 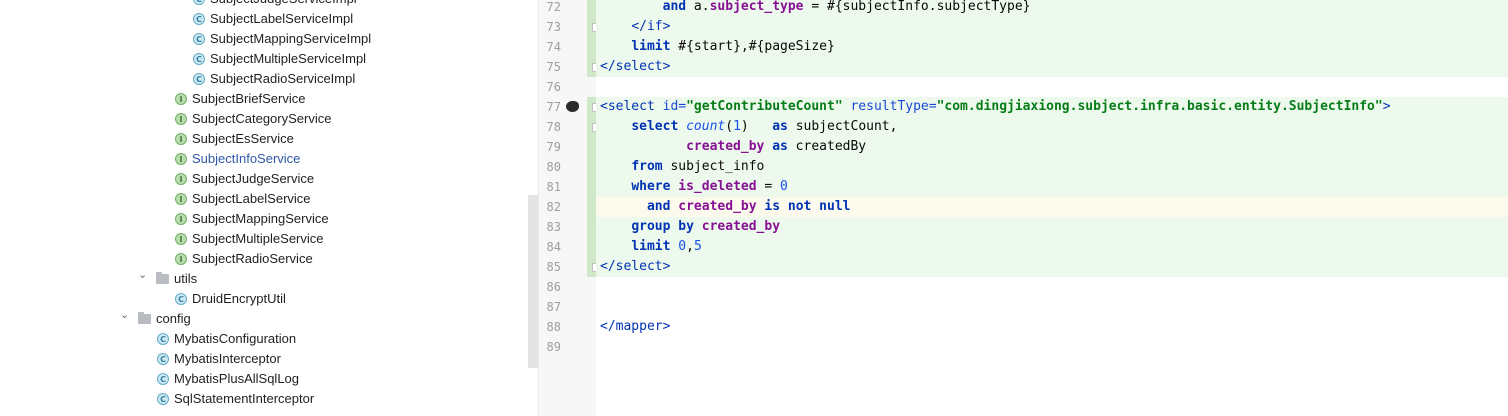 I want to click on code-line: created_by as createdBy, so click(x=733, y=147).